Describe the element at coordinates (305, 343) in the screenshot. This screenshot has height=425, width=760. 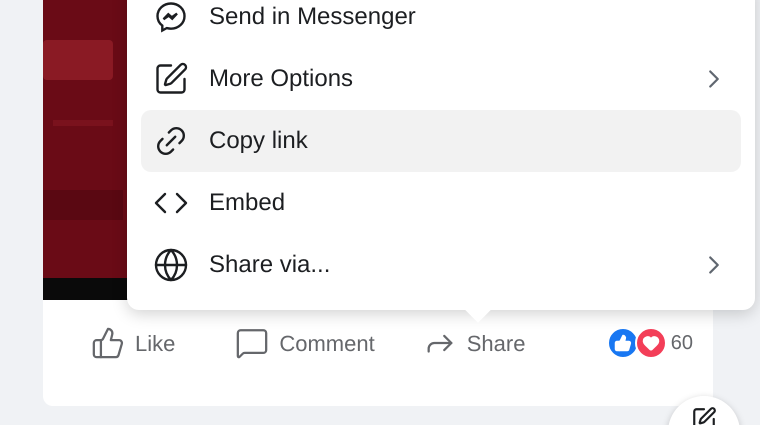
I see `post-action-button: Comment` at that location.